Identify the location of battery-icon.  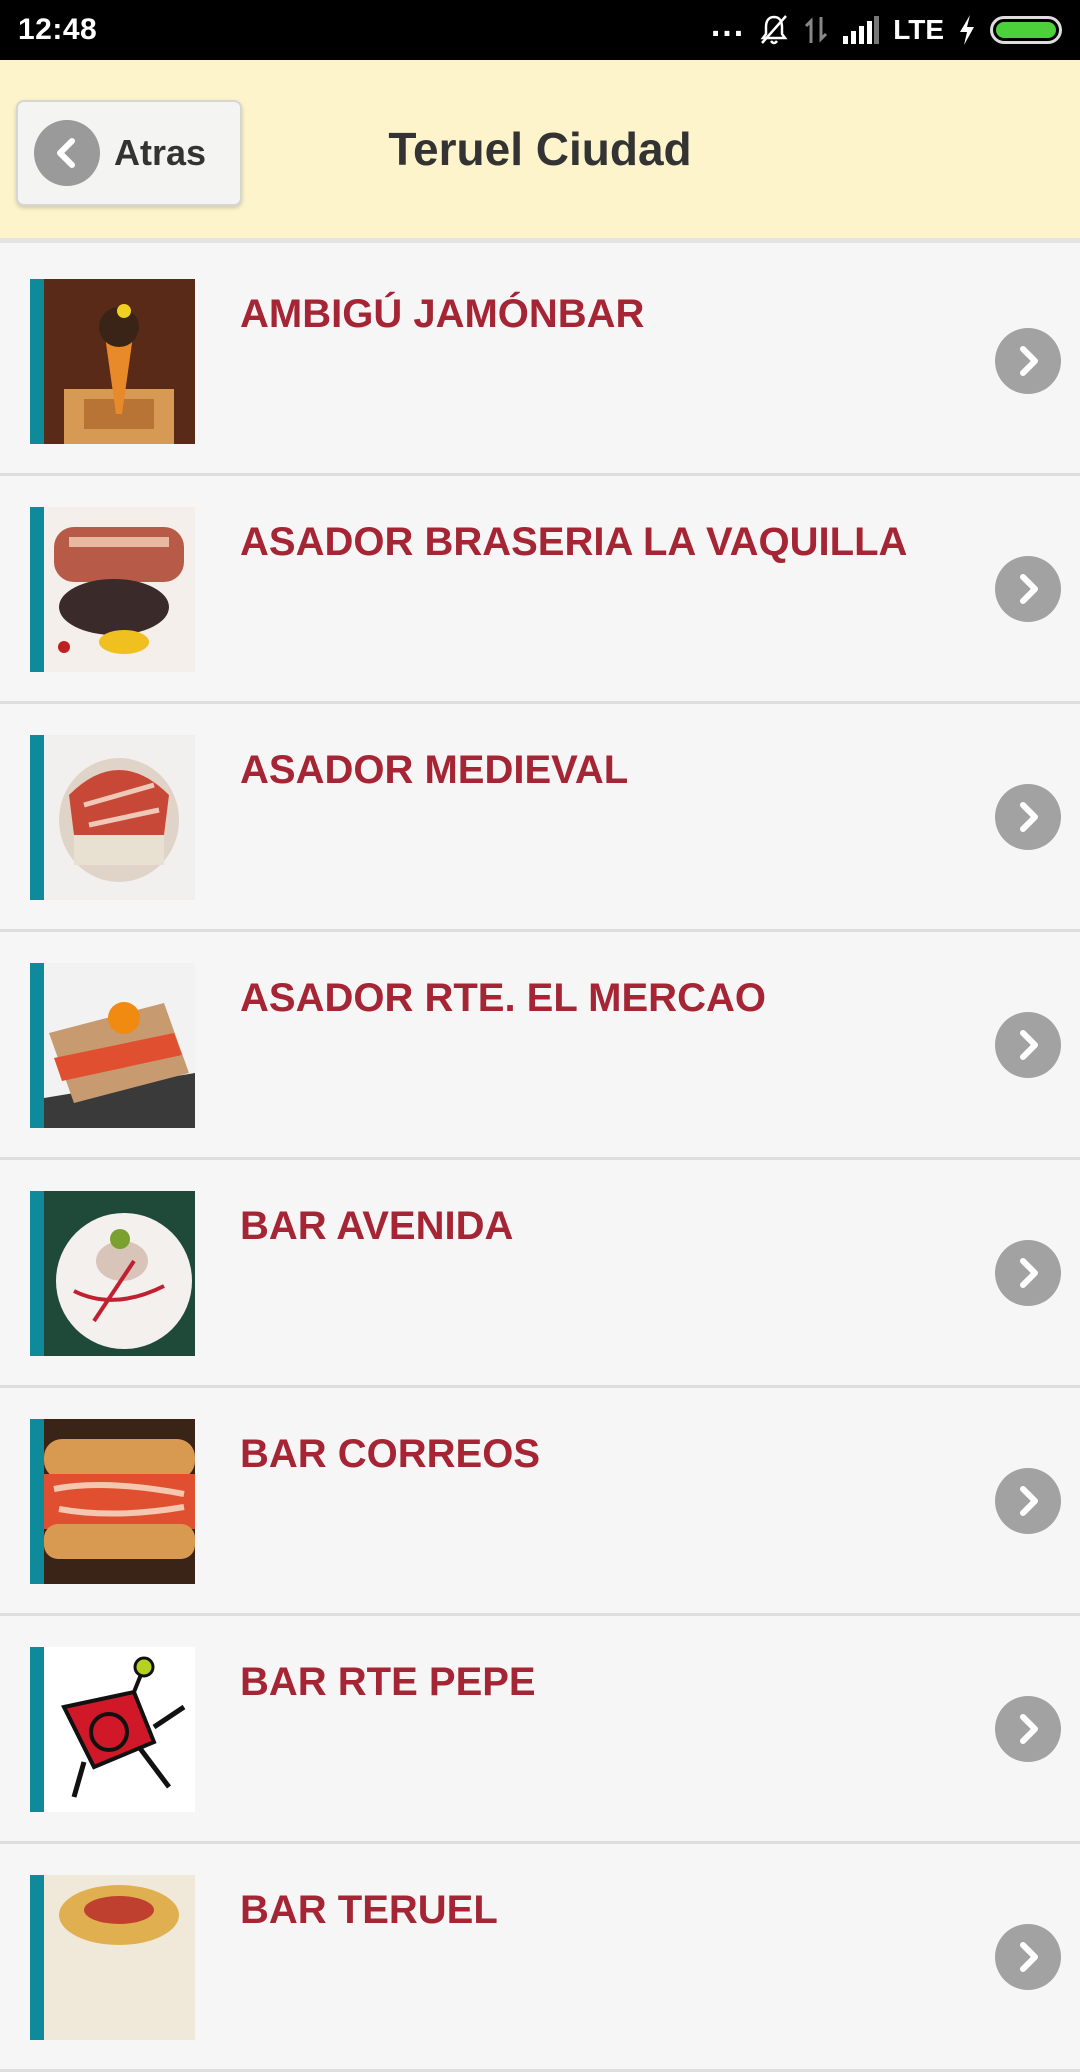
(1026, 30).